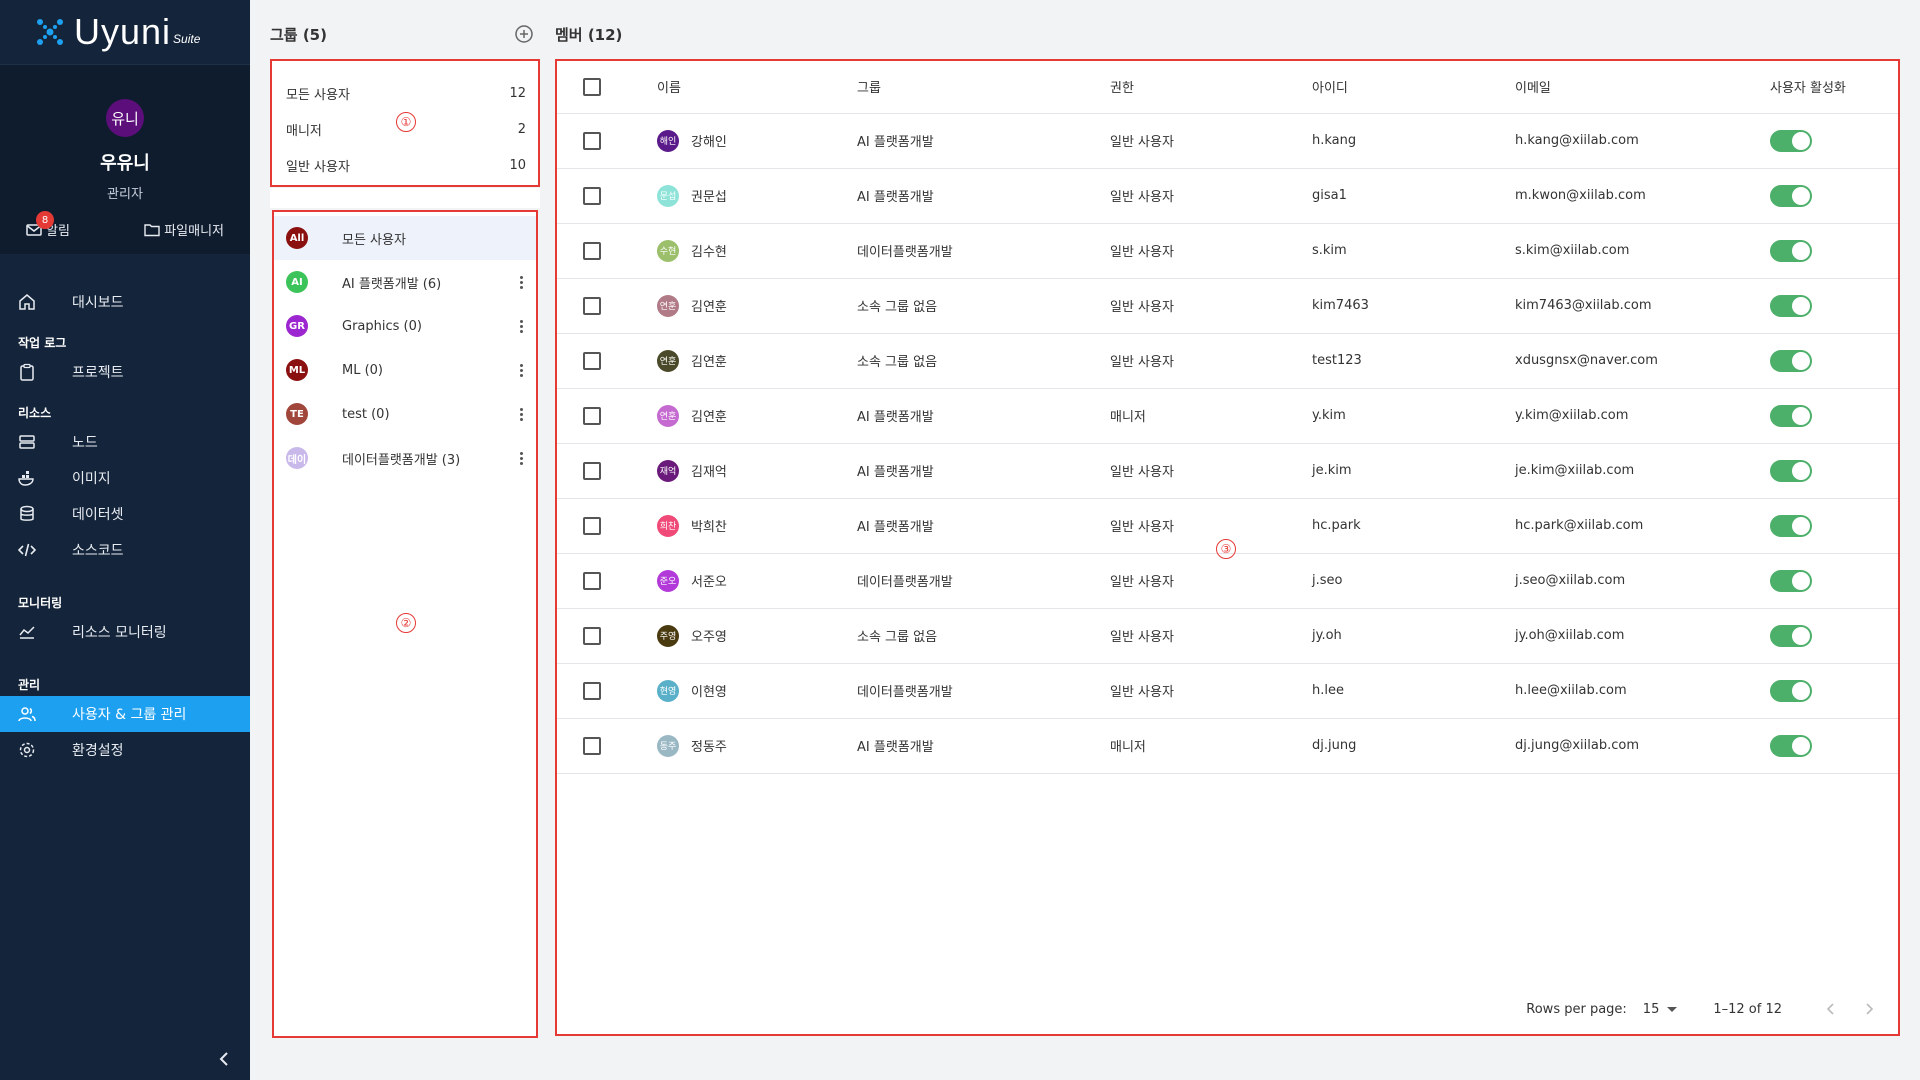 The image size is (1920, 1080). Describe the element at coordinates (1413, 361) in the screenshot. I see `member-id: test123` at that location.